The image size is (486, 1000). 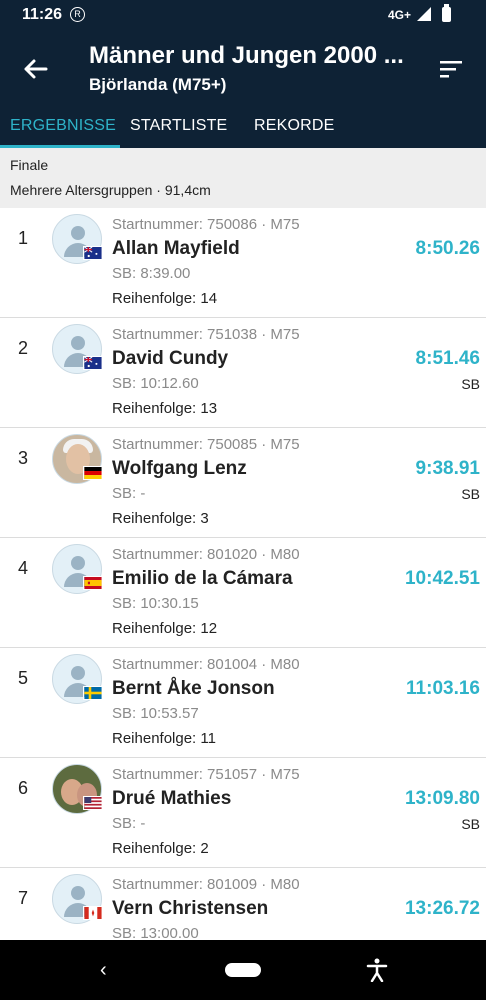 What do you see at coordinates (172, 798) in the screenshot?
I see `athlete-name: Drué Mathies` at bounding box center [172, 798].